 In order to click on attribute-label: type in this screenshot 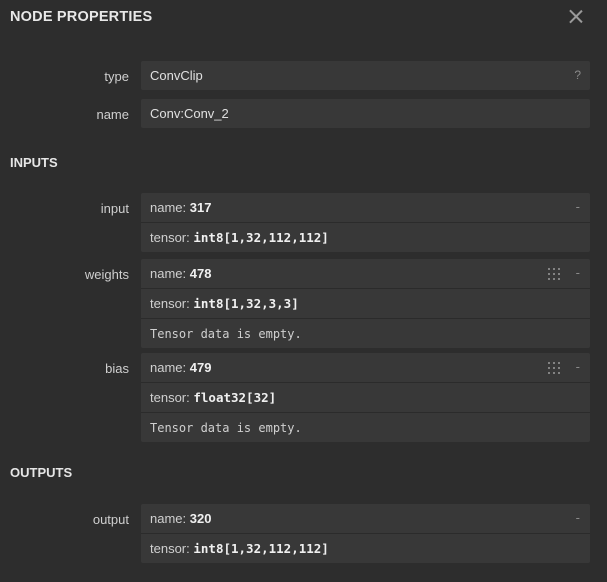, I will do `click(116, 76)`.